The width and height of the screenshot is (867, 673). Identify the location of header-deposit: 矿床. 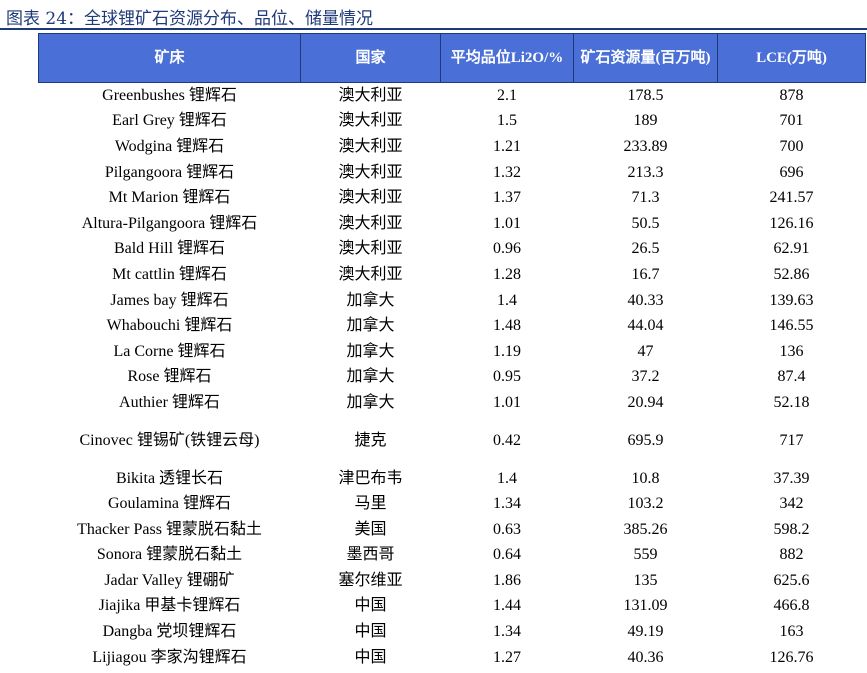
(169, 58).